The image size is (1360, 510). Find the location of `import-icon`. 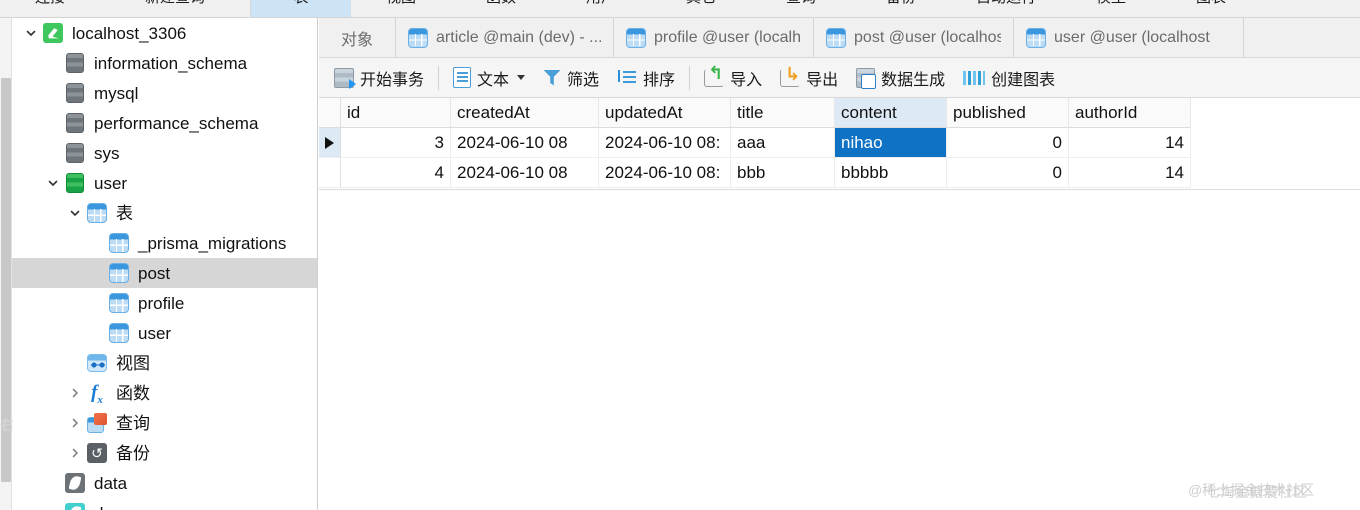

import-icon is located at coordinates (714, 75).